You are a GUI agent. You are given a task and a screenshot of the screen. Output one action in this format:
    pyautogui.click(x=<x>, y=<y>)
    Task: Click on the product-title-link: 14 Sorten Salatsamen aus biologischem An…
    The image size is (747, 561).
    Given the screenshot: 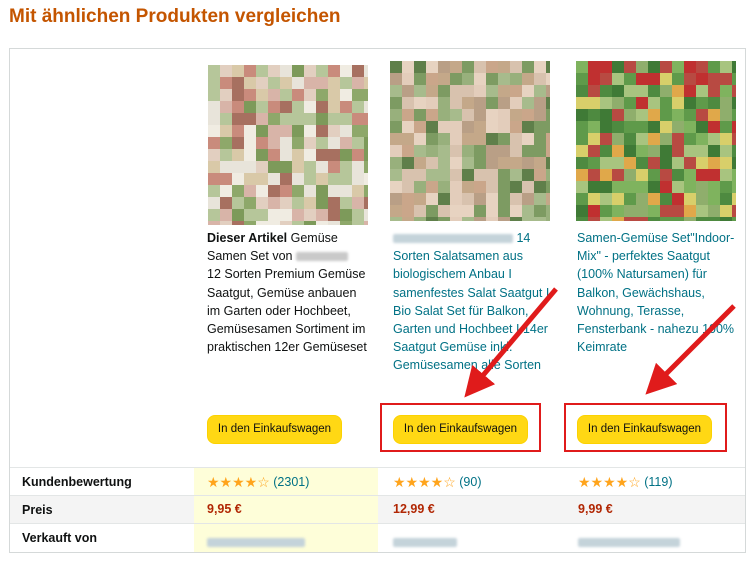 What is the action you would take?
    pyautogui.click(x=478, y=302)
    